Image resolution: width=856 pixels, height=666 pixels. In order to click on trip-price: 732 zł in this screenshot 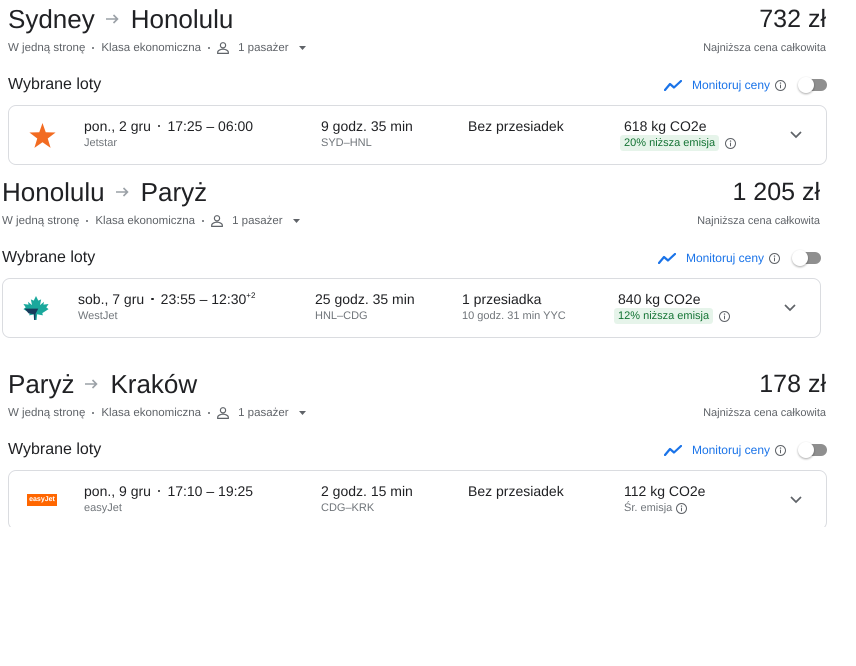, I will do `click(792, 19)`.